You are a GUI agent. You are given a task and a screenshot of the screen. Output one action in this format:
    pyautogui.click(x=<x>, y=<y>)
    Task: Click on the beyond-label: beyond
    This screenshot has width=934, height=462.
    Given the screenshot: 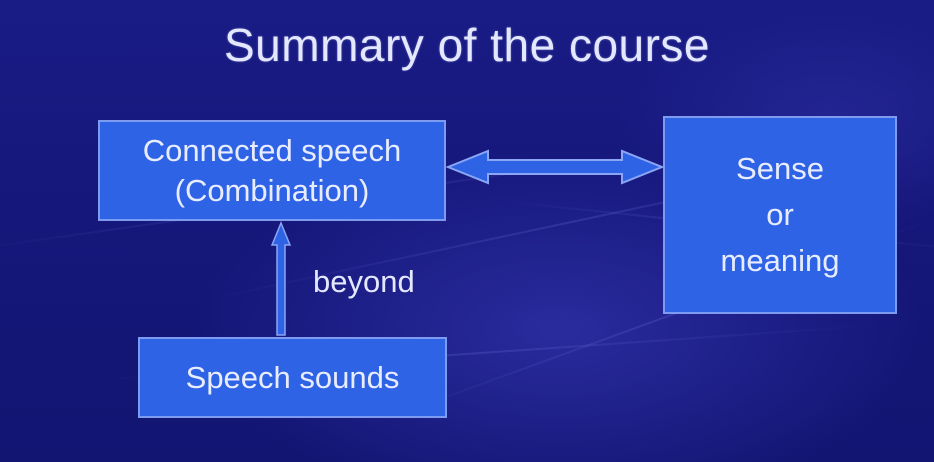 What is the action you would take?
    pyautogui.click(x=364, y=281)
    